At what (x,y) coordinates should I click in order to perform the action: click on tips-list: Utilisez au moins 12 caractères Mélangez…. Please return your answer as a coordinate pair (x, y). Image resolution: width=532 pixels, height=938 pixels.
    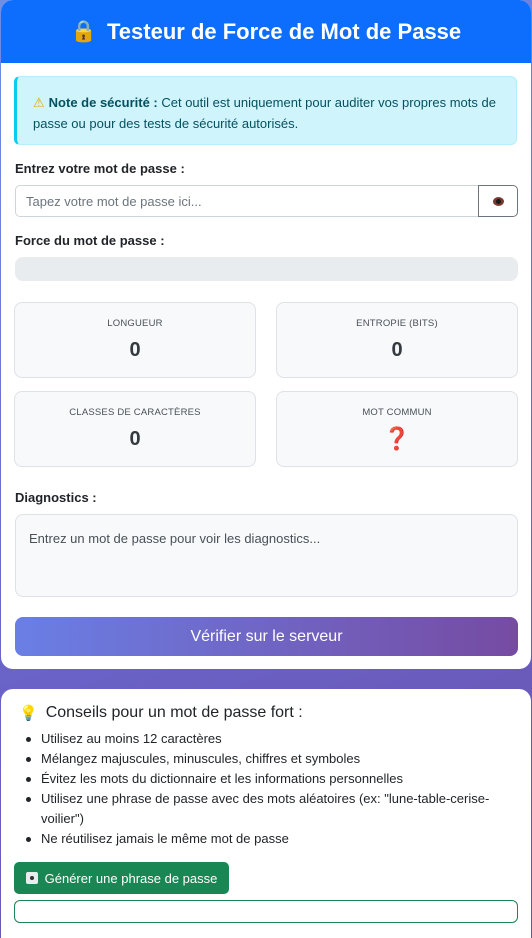
    Looking at the image, I should click on (268, 789).